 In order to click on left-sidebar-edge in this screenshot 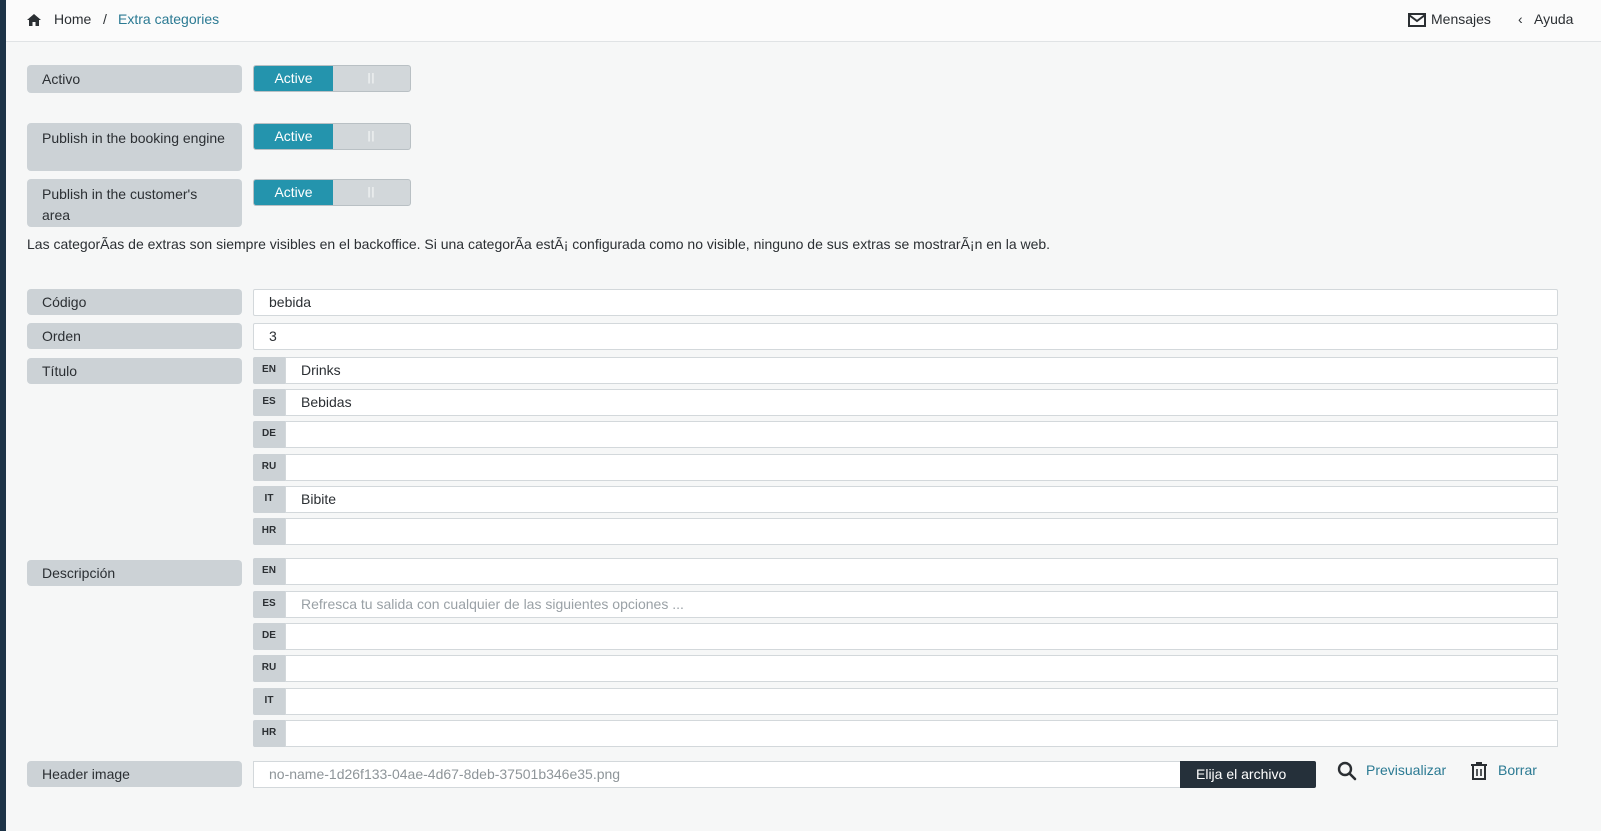, I will do `click(3, 415)`.